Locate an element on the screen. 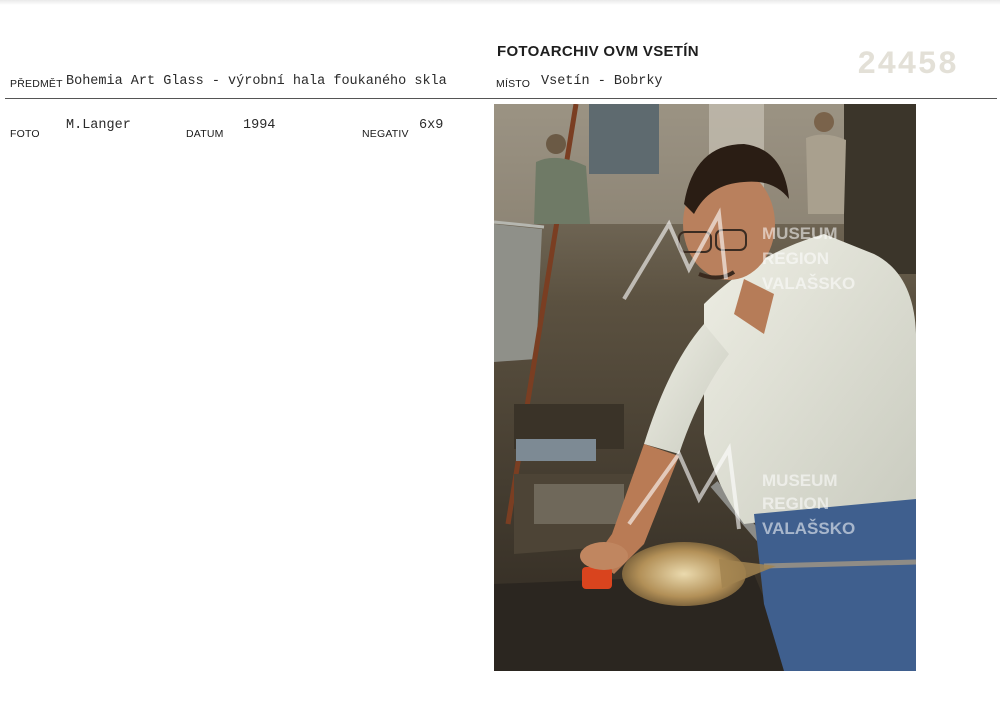 The height and width of the screenshot is (707, 1000). header-divider is located at coordinates (501, 98).